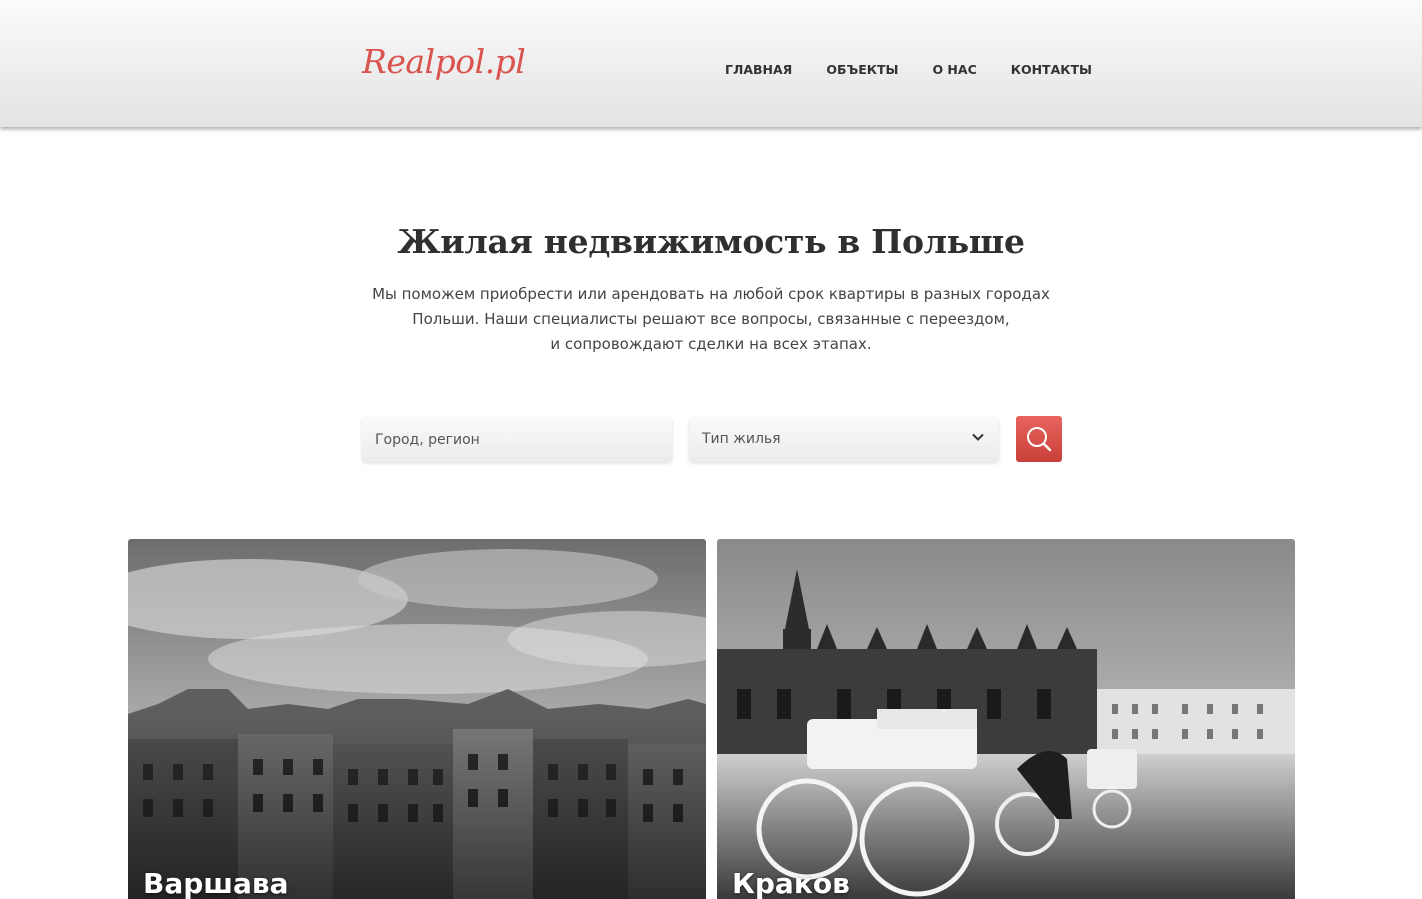 The height and width of the screenshot is (899, 1422). I want to click on main-nav: ГЛАВНАЯ ОБЪЕКТЫ О НАС КОНТАКТЫ, so click(925, 69).